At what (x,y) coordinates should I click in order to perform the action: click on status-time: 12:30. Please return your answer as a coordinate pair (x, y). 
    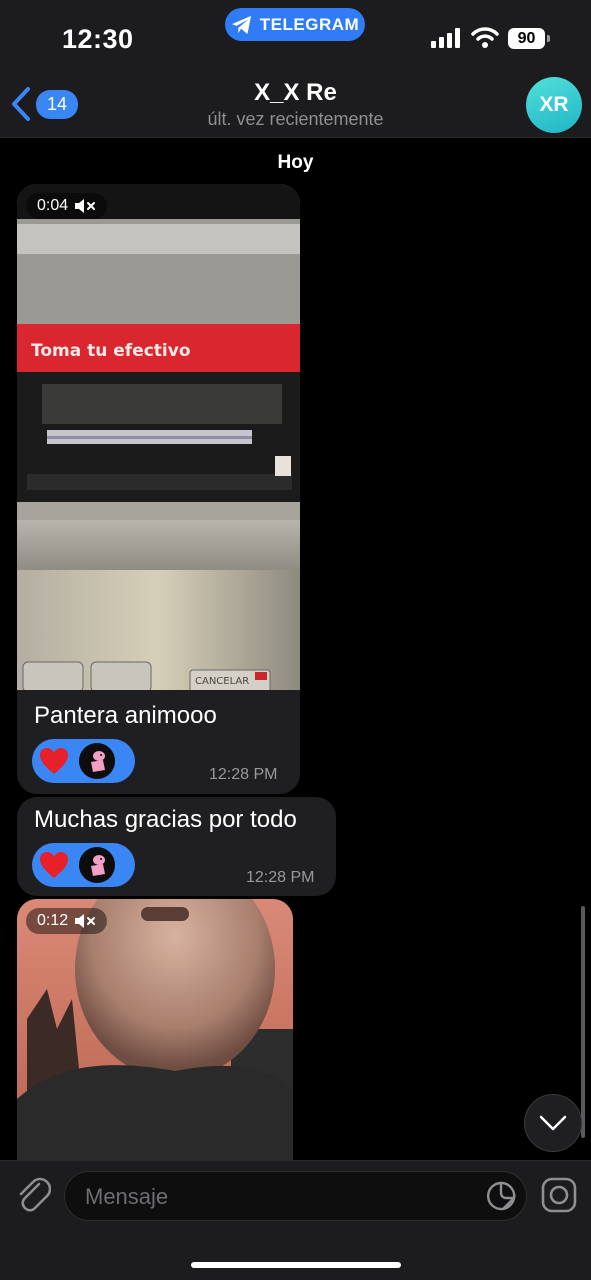
    Looking at the image, I should click on (98, 39).